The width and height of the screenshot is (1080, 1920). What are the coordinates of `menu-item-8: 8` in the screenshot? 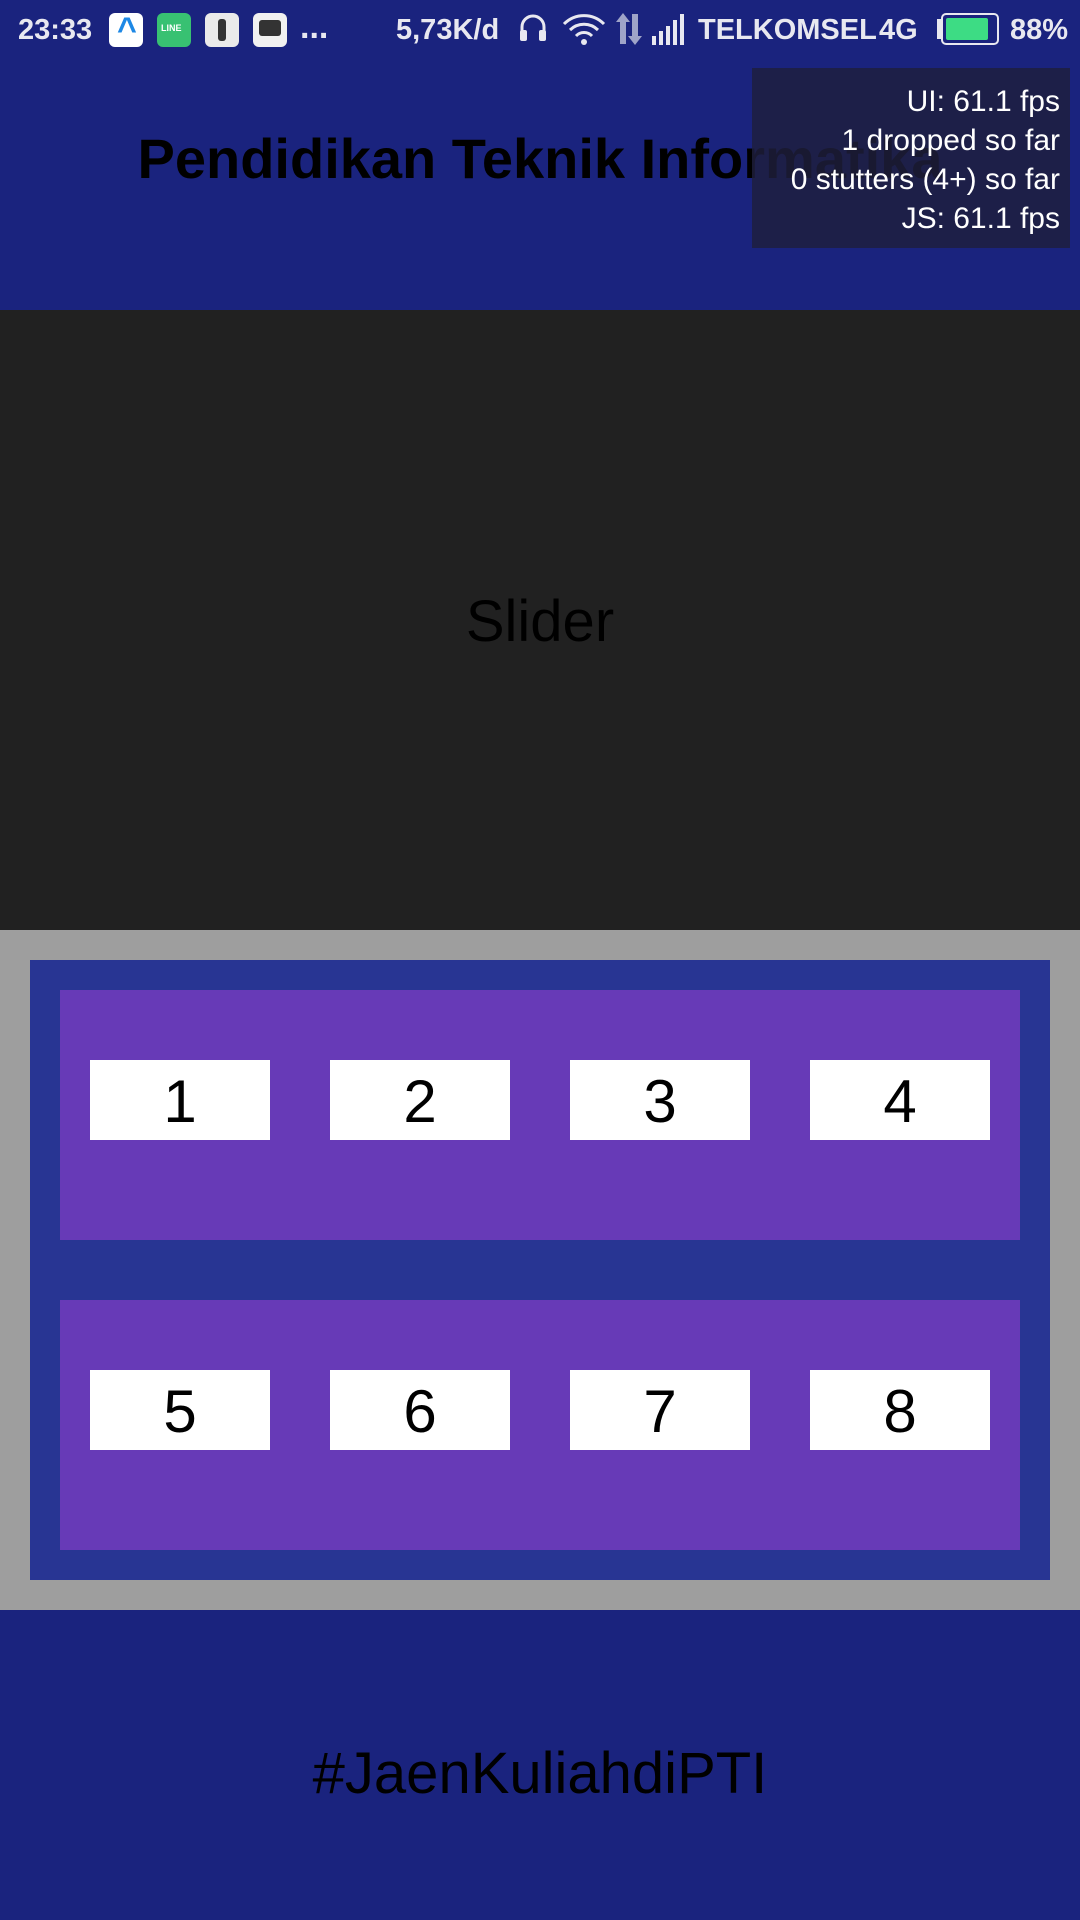 It's located at (900, 1410).